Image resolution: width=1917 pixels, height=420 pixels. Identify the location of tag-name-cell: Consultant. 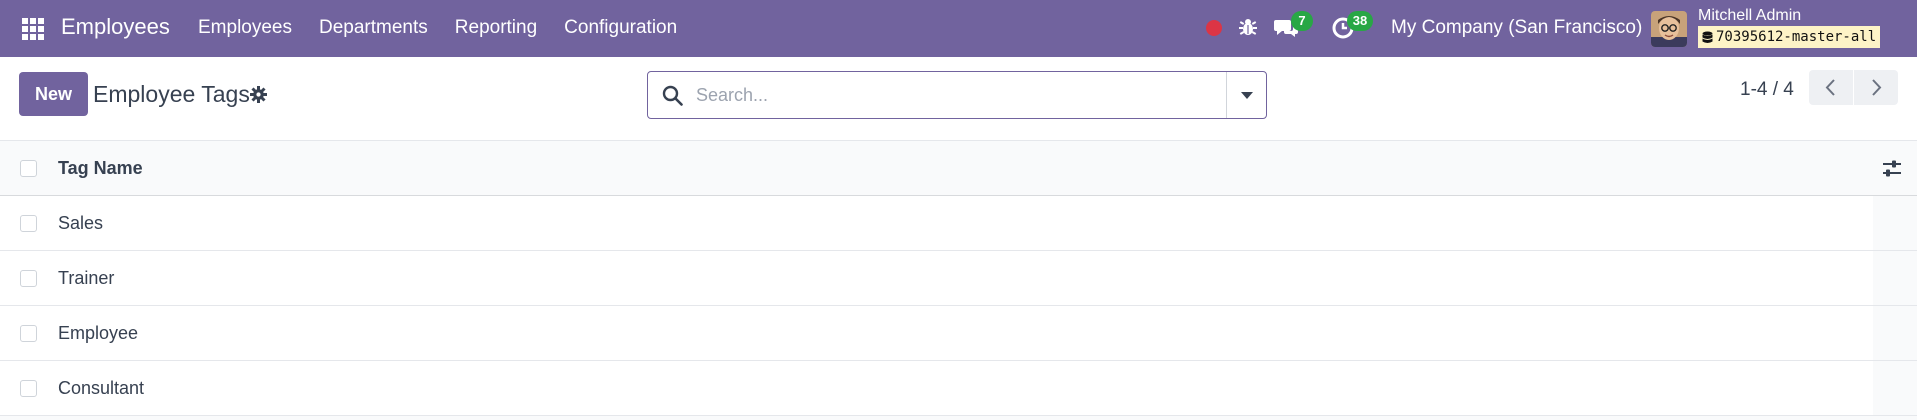
(101, 388).